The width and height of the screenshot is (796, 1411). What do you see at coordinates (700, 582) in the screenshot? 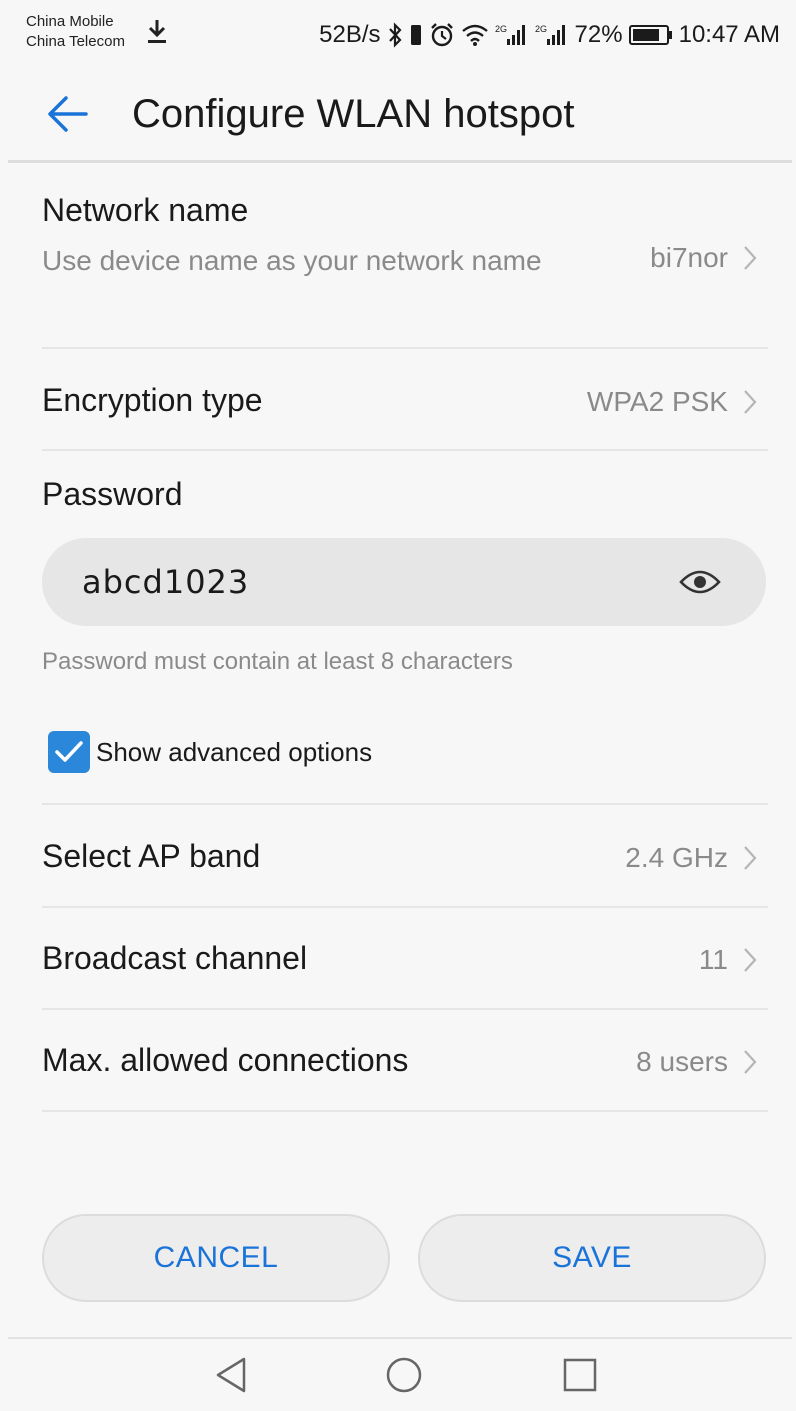
I see `eye-icon` at bounding box center [700, 582].